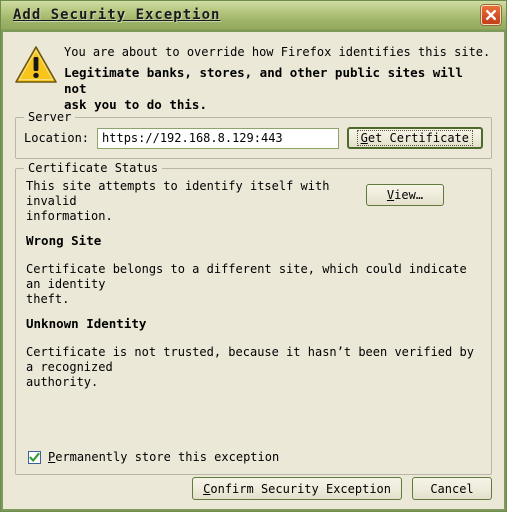  I want to click on permanently-store-label: Permanently store this exception, so click(163, 457).